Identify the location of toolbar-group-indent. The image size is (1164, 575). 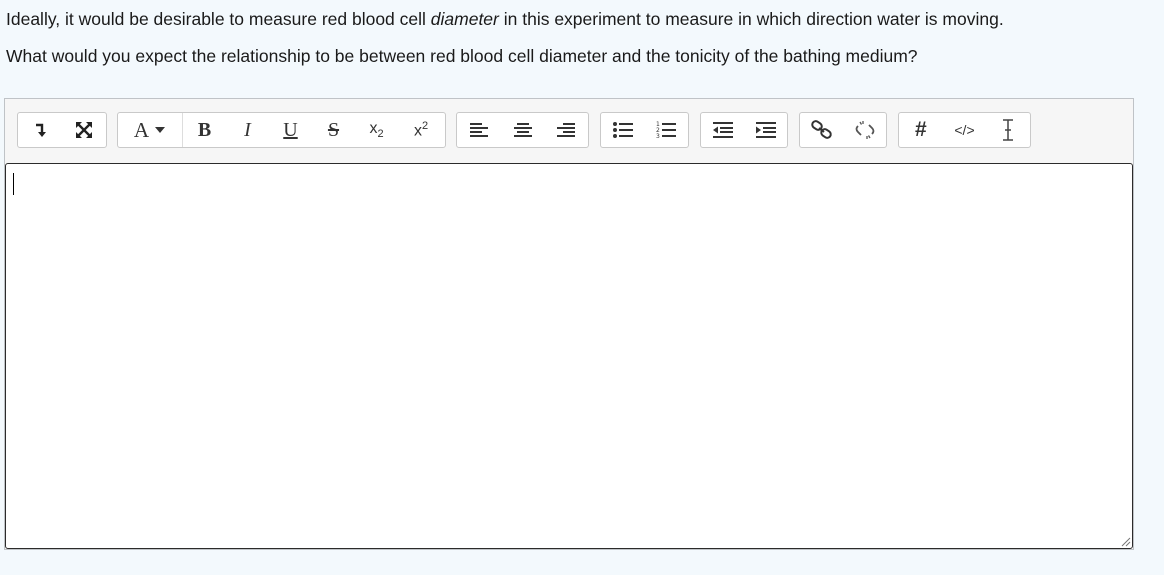
(744, 130).